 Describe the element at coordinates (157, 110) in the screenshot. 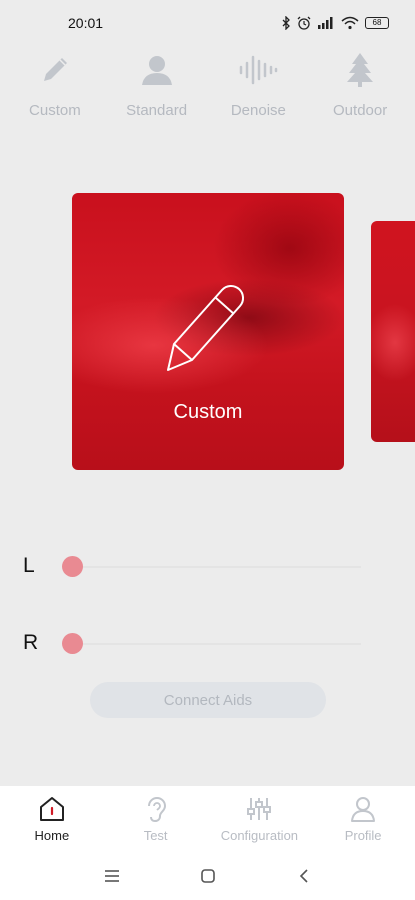

I see `mode-tab-label: Standard` at that location.